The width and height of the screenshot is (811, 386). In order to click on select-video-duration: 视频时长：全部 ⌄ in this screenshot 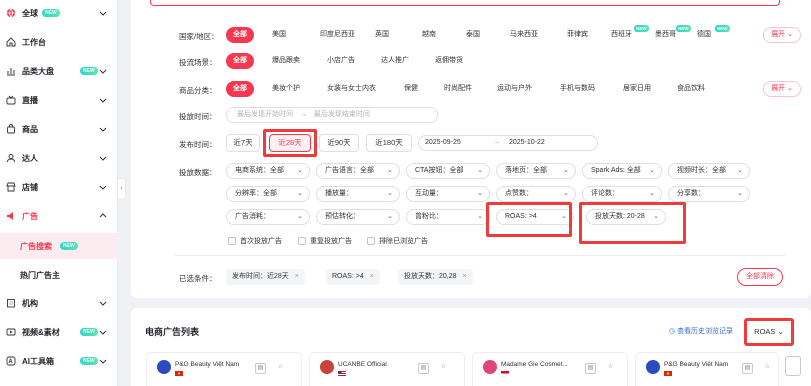, I will do `click(709, 171)`.